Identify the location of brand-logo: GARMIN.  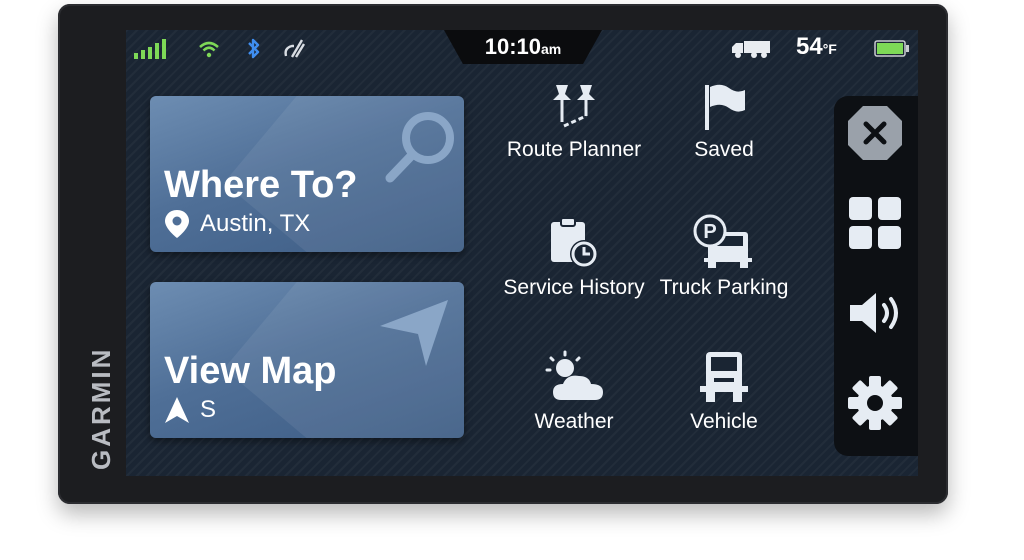
(101, 408).